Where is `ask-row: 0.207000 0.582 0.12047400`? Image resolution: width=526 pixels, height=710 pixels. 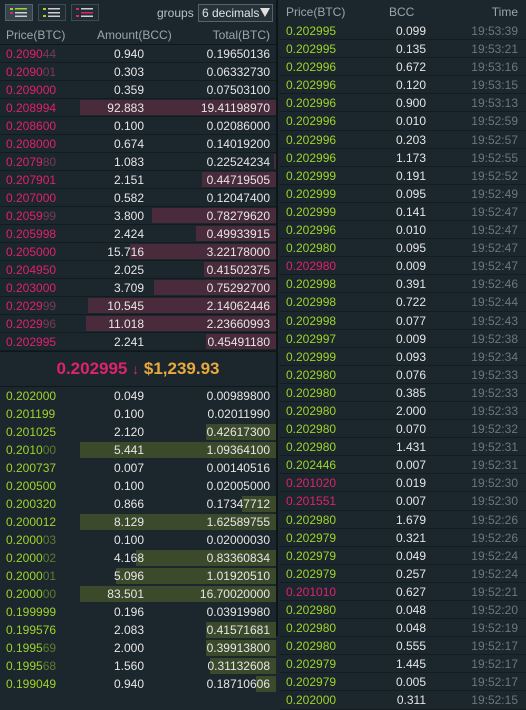 ask-row: 0.207000 0.582 0.12047400 is located at coordinates (138, 198).